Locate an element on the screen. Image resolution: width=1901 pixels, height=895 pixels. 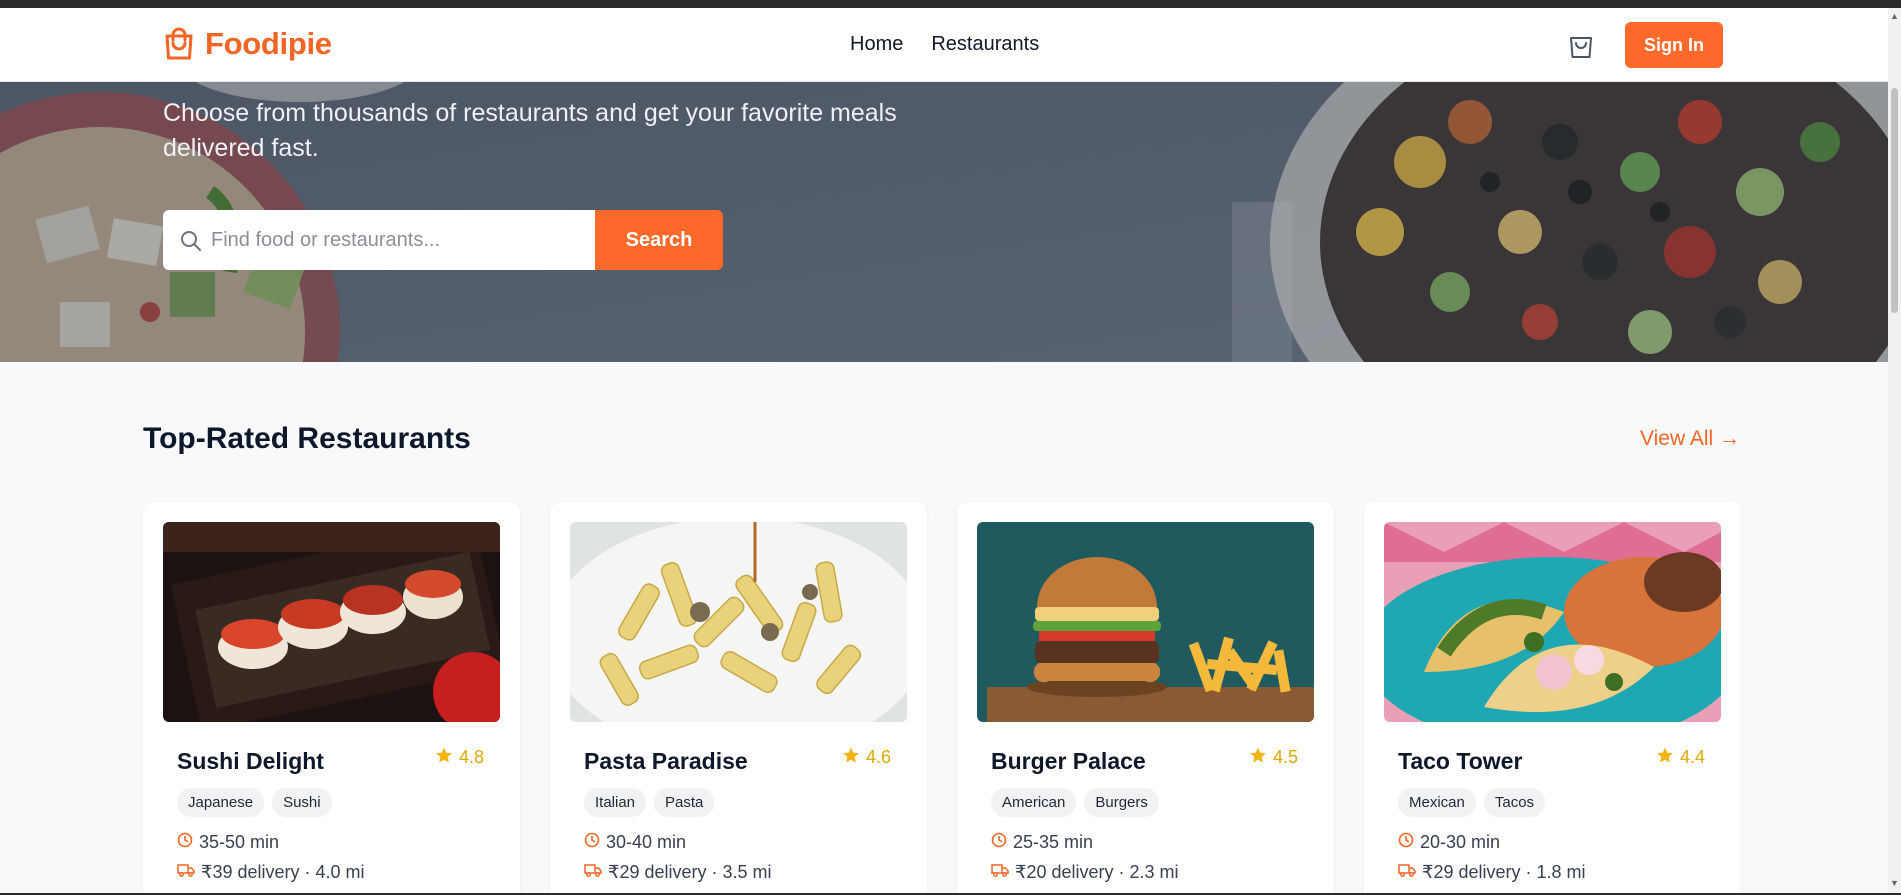
cuisine-tag: Japanese is located at coordinates (221, 802).